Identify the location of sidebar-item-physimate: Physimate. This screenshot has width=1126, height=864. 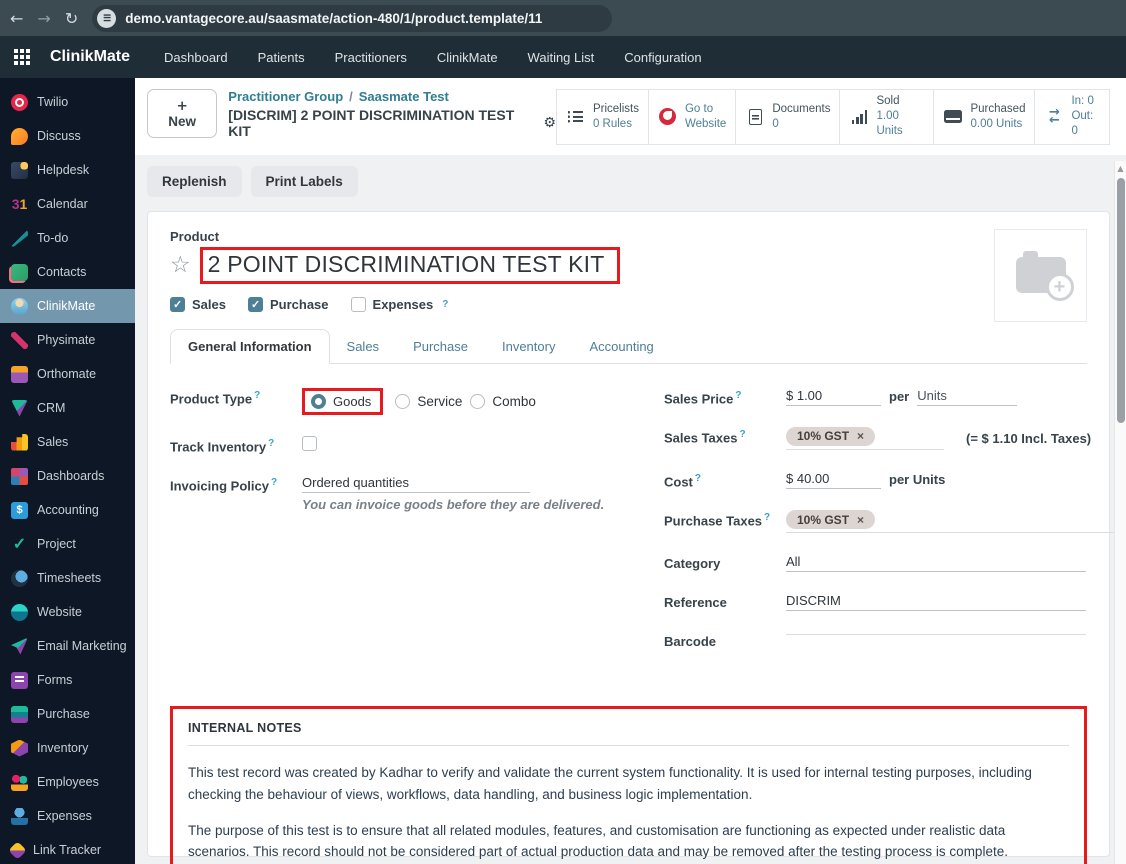
(67, 340).